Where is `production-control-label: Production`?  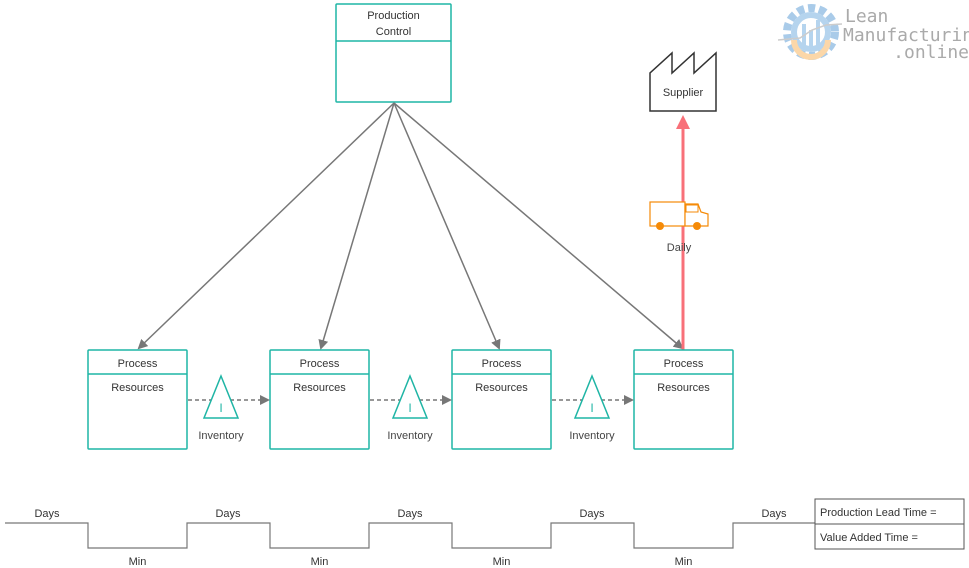
production-control-label: Production is located at coordinates (393, 16).